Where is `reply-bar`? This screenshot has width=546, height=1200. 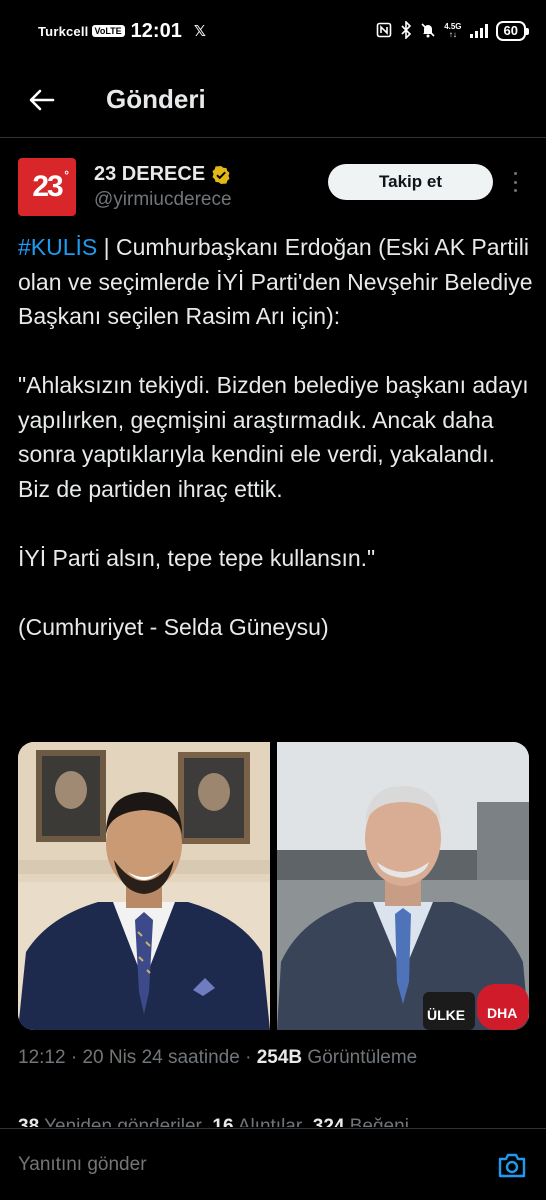
reply-bar is located at coordinates (273, 1164).